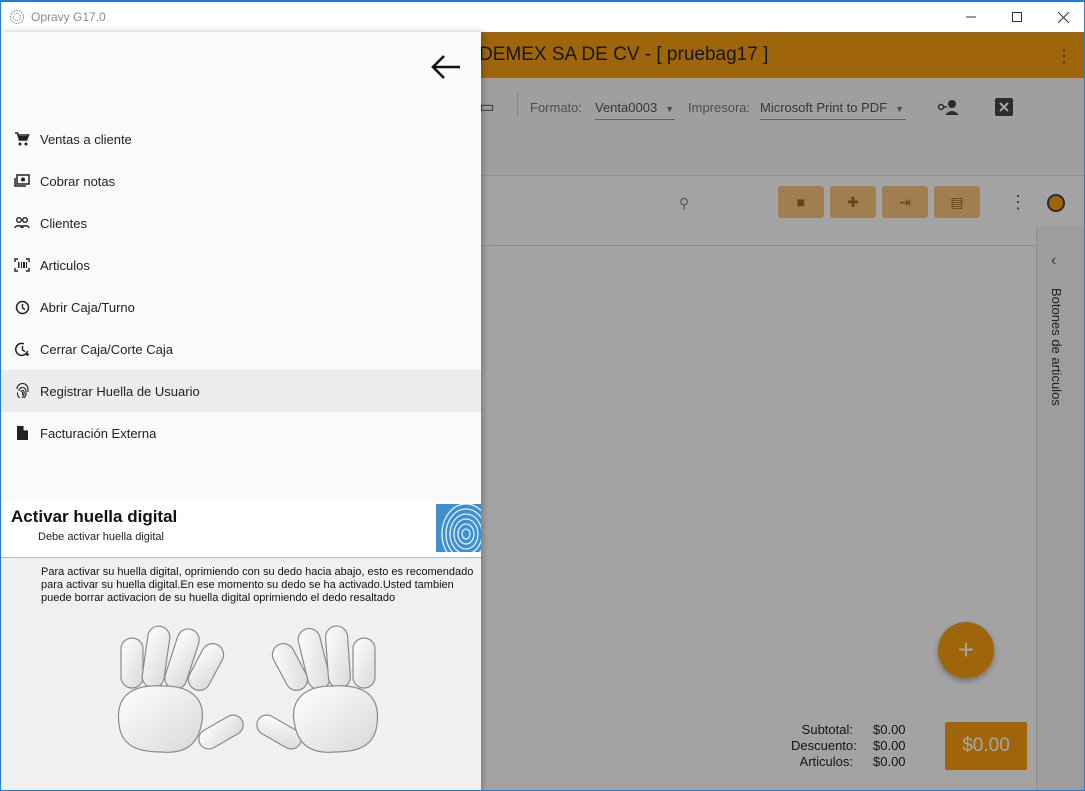 This screenshot has width=1085, height=791. I want to click on app-logo-icon, so click(17, 17).